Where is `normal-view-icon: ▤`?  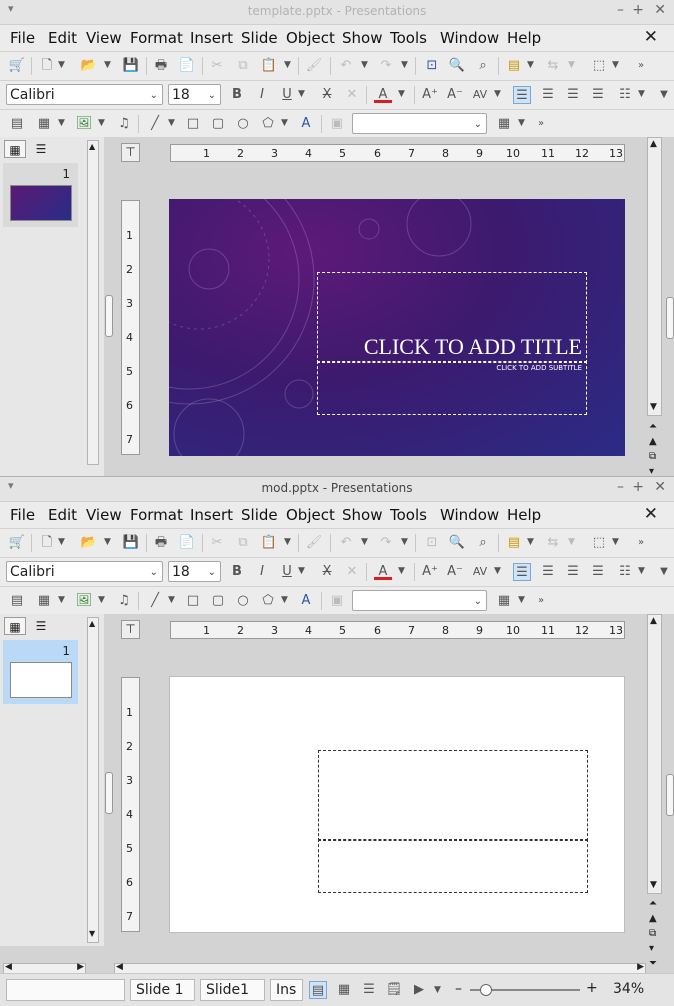
normal-view-icon: ▤ is located at coordinates (318, 990).